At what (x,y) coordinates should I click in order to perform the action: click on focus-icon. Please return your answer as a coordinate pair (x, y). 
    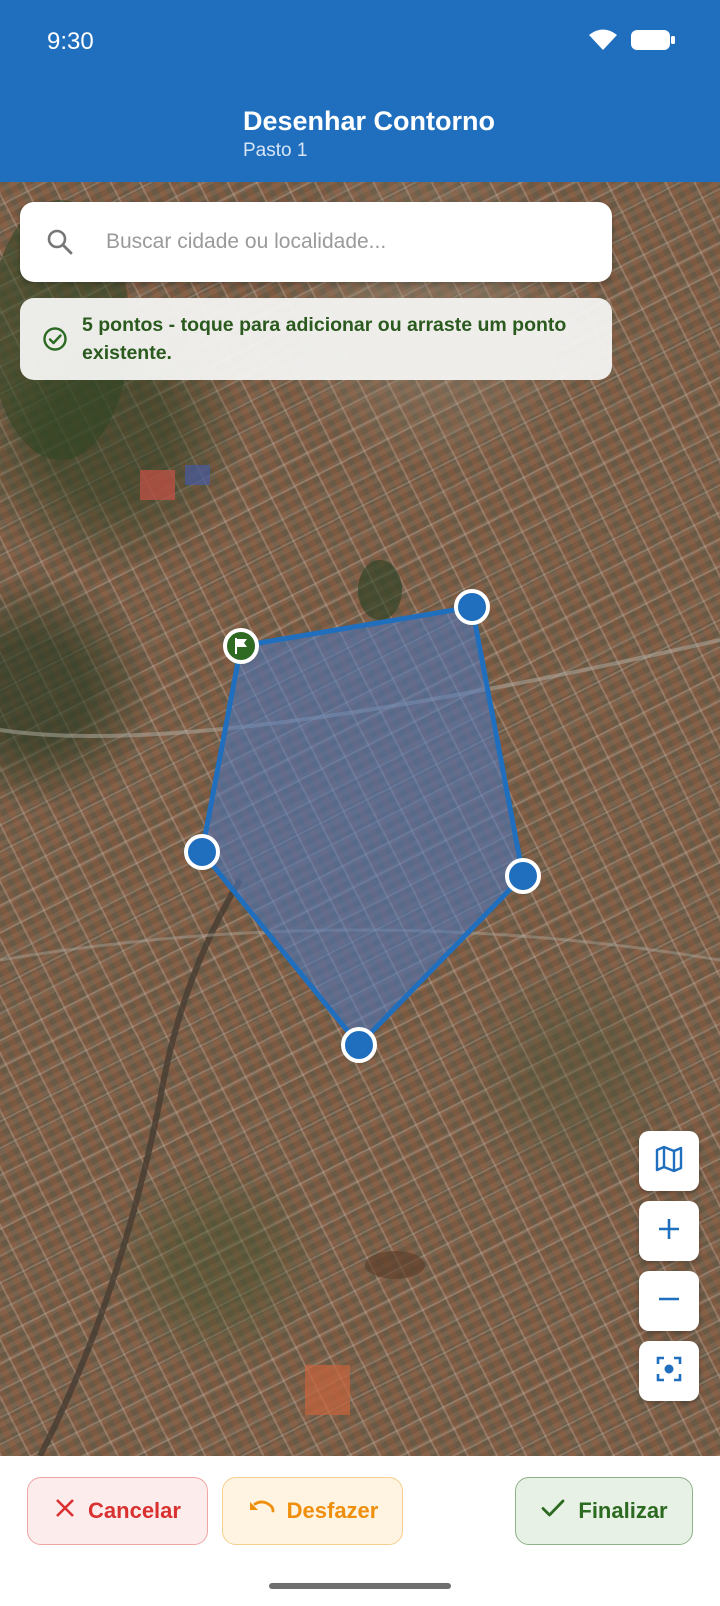
    Looking at the image, I should click on (669, 1371).